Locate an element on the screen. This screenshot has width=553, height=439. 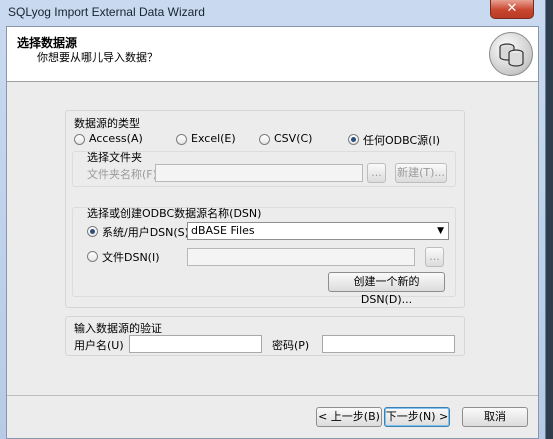
cancel-button: 取消 is located at coordinates (495, 417).